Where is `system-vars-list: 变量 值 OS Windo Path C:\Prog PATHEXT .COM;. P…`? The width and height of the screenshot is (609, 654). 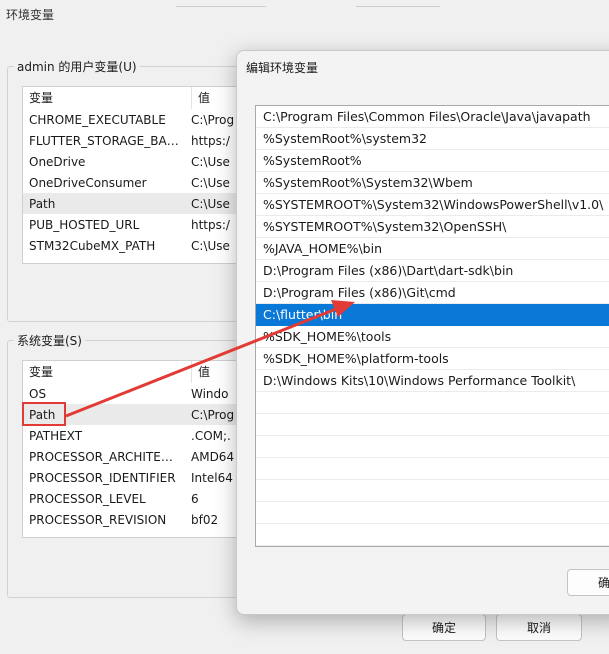
system-vars-list: 变量 值 OS Windo Path C:\Prog PATHEXT .COM;. P… is located at coordinates (138, 449).